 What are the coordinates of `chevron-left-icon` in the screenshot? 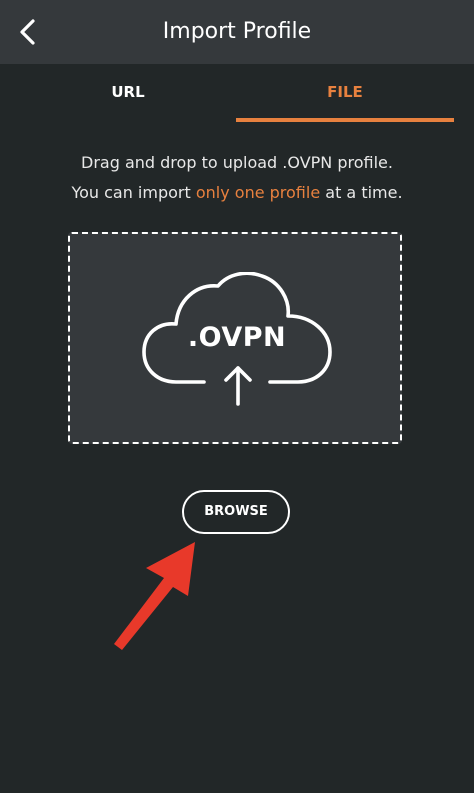 It's located at (27, 32).